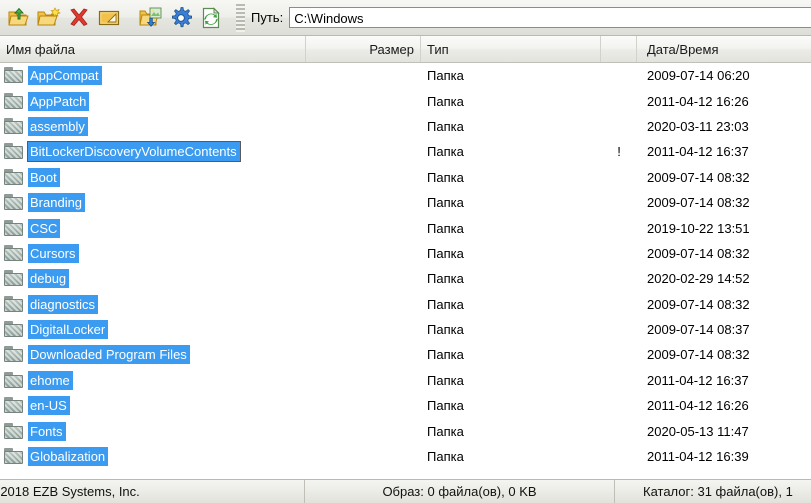 Image resolution: width=811 pixels, height=503 pixels. I want to click on table-row: AppCompat Папка 2009-07-14 06:20, so click(405, 75).